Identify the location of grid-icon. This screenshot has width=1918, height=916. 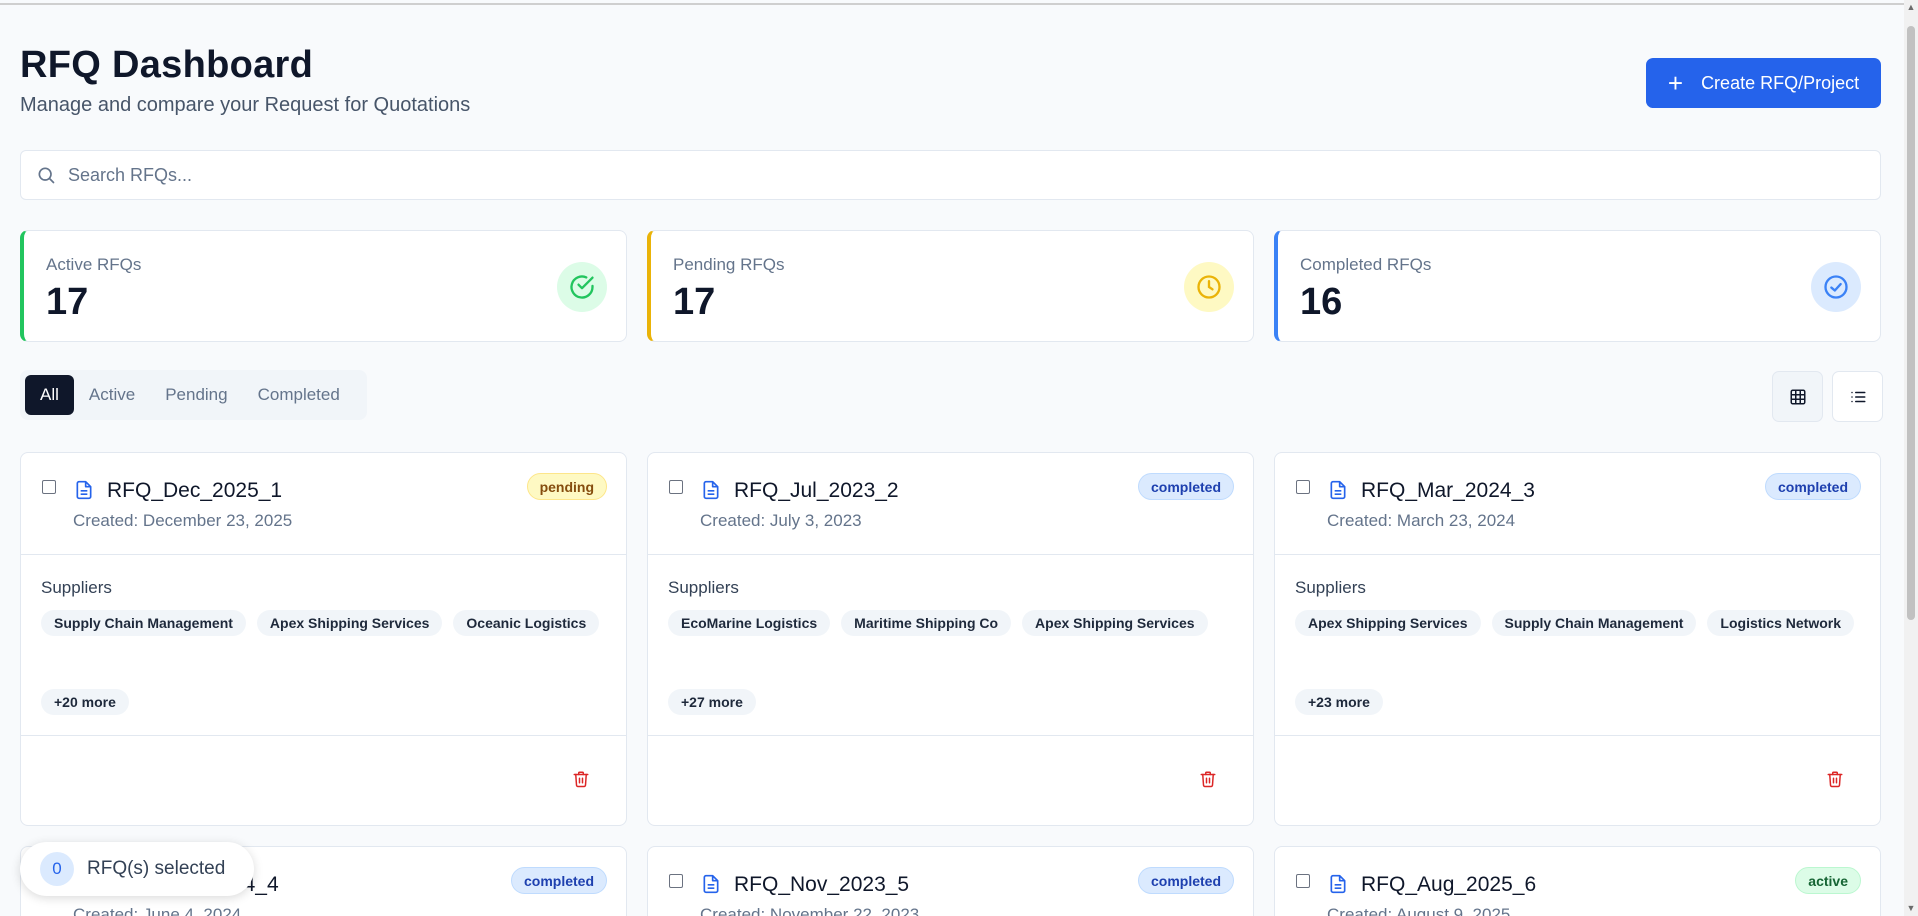
(1797, 396).